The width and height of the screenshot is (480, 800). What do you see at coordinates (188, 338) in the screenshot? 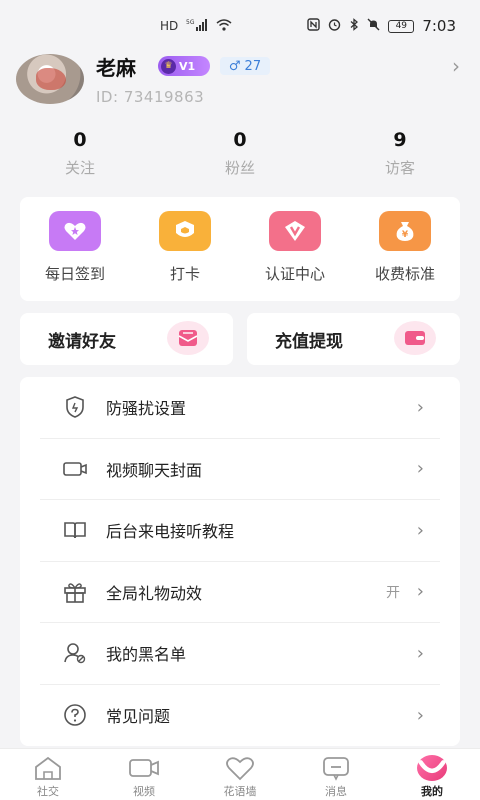
I see `envelope-icon` at bounding box center [188, 338].